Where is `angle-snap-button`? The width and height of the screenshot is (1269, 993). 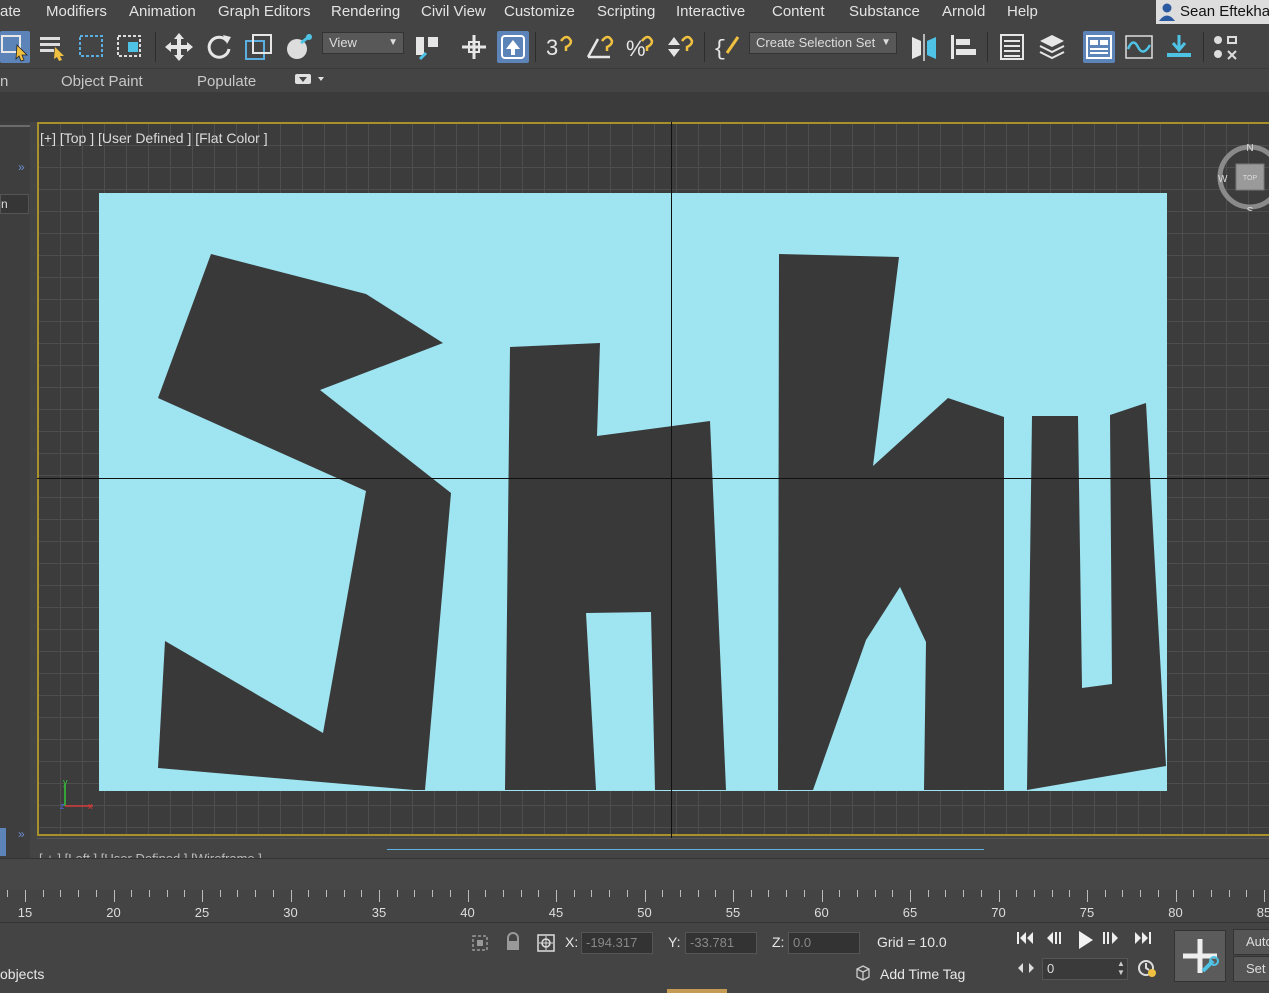
angle-snap-button is located at coordinates (600, 47).